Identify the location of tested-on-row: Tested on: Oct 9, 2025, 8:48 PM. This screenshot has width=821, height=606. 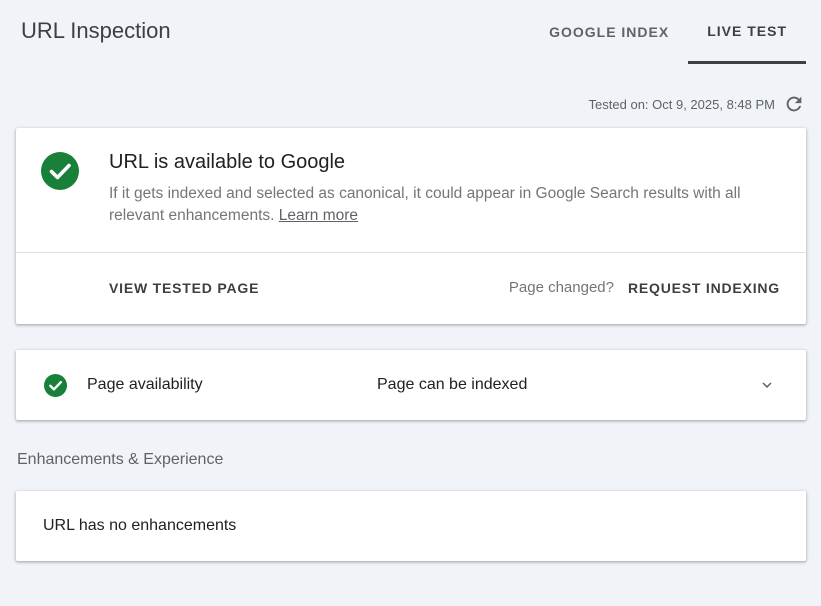
(697, 104).